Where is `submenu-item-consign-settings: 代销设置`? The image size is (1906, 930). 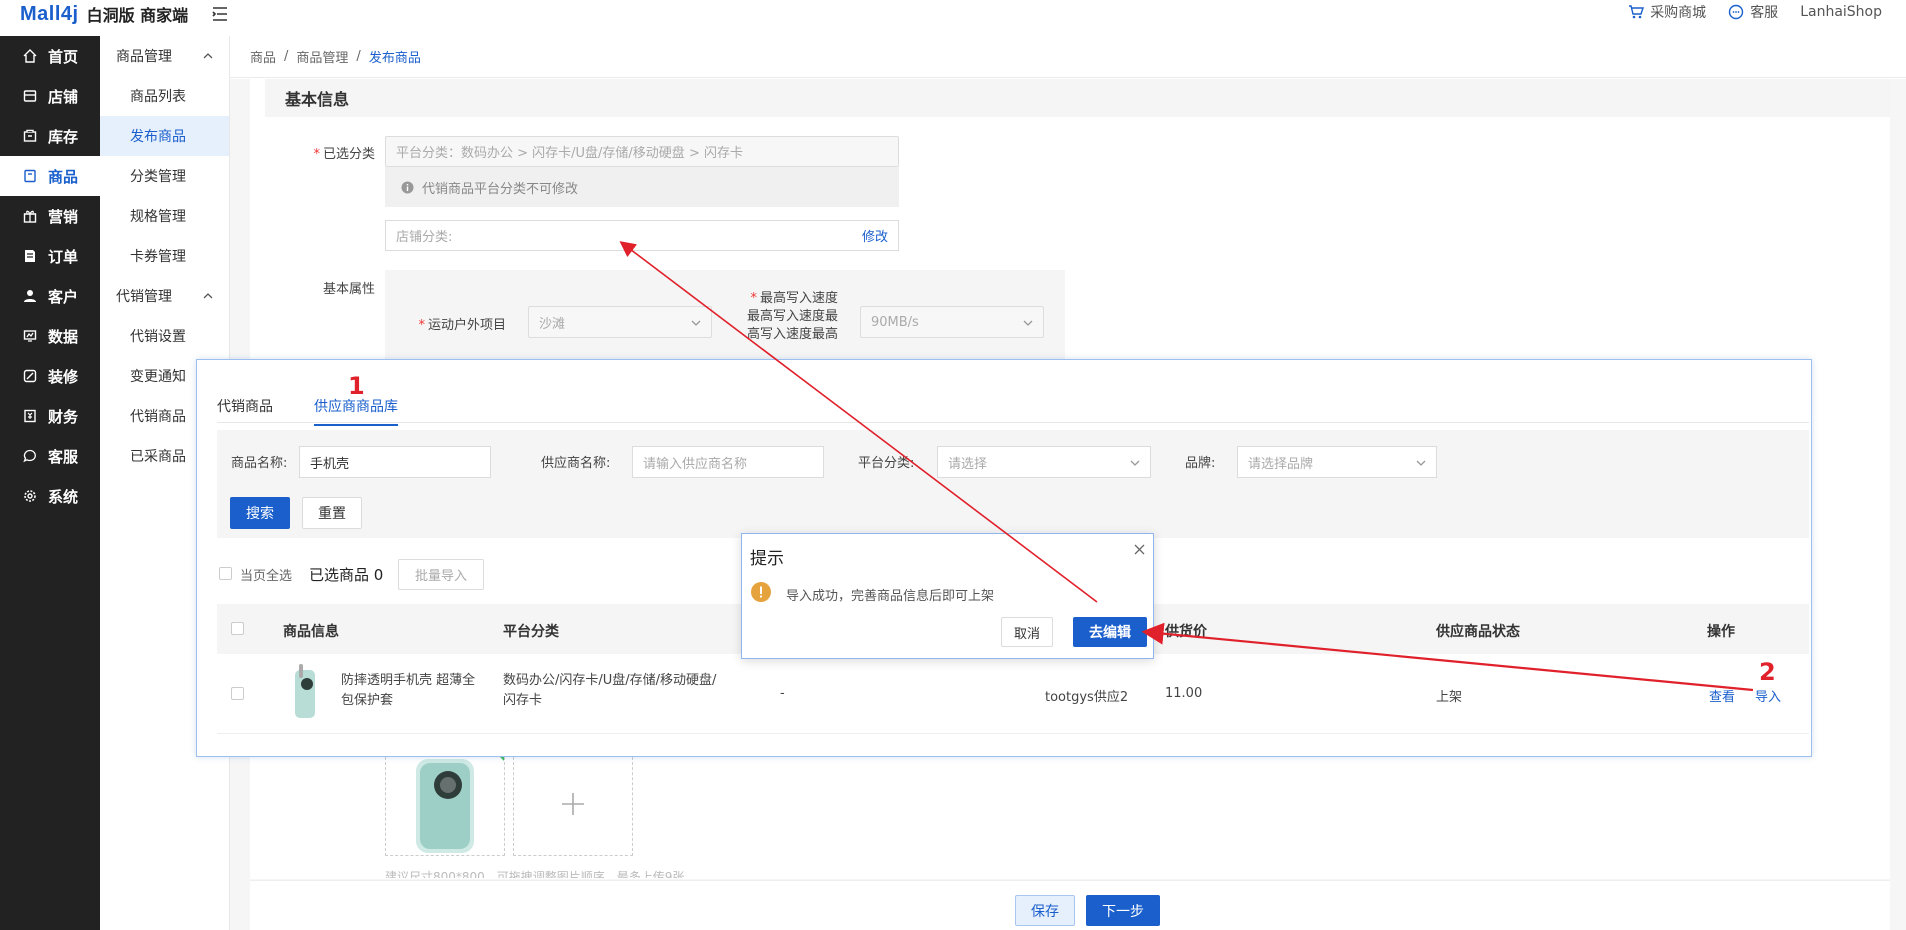 submenu-item-consign-settings: 代销设置 is located at coordinates (164, 336).